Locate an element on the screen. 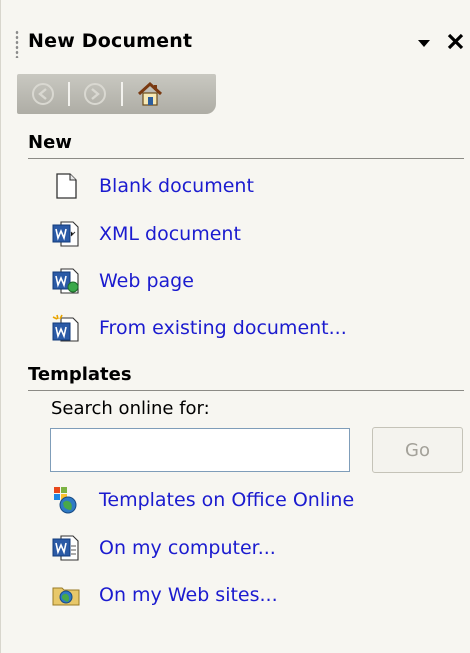 This screenshot has height=653, width=470. drag-grip-icon is located at coordinates (17, 44).